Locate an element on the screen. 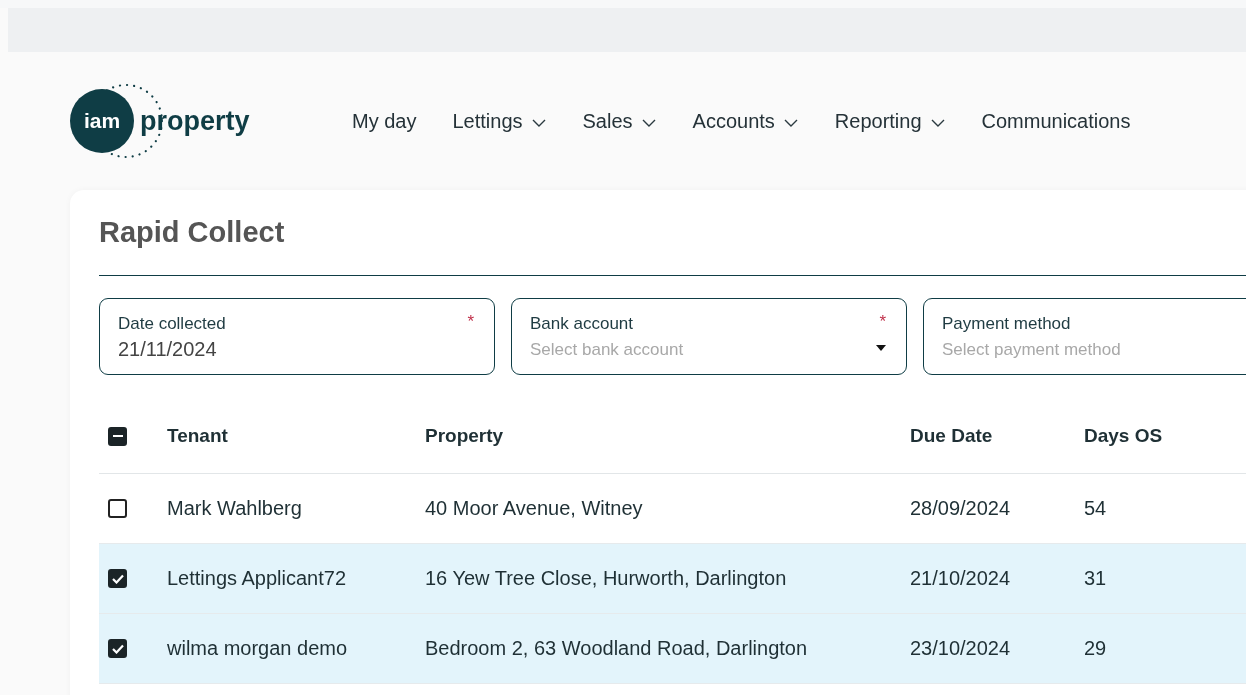 The height and width of the screenshot is (695, 1246). nav-link: Sales is located at coordinates (619, 121).